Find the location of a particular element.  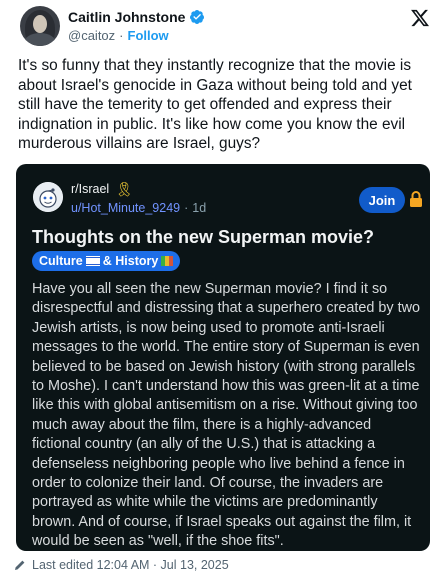

author-row: u/Hot_Minute_9249 · 1d is located at coordinates (138, 208).